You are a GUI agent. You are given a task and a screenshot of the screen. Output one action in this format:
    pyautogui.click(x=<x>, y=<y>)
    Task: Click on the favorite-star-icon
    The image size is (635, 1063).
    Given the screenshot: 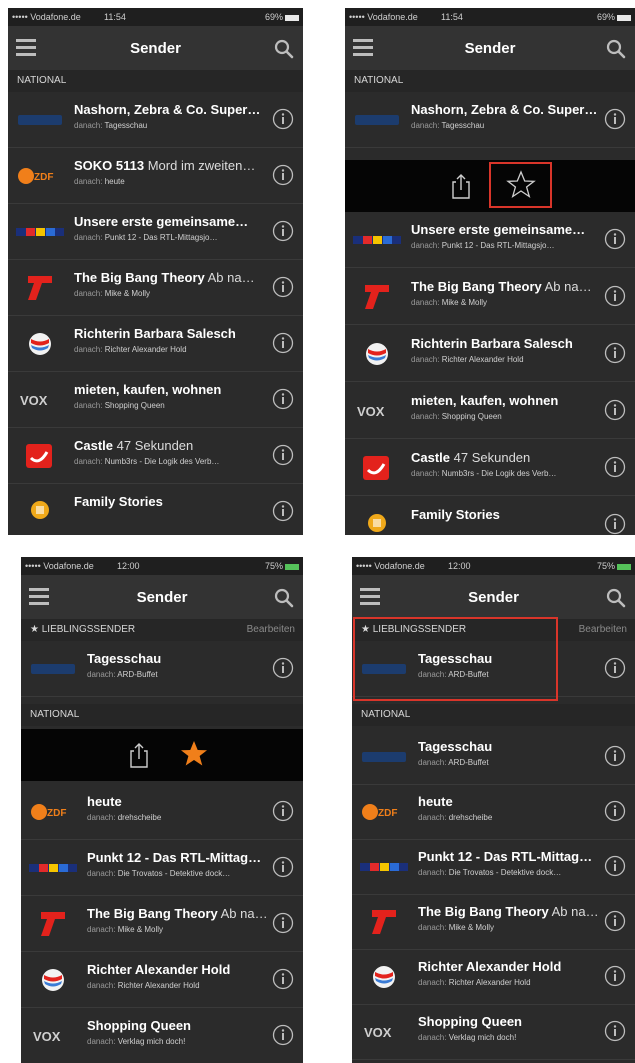 What is the action you would take?
    pyautogui.click(x=194, y=754)
    